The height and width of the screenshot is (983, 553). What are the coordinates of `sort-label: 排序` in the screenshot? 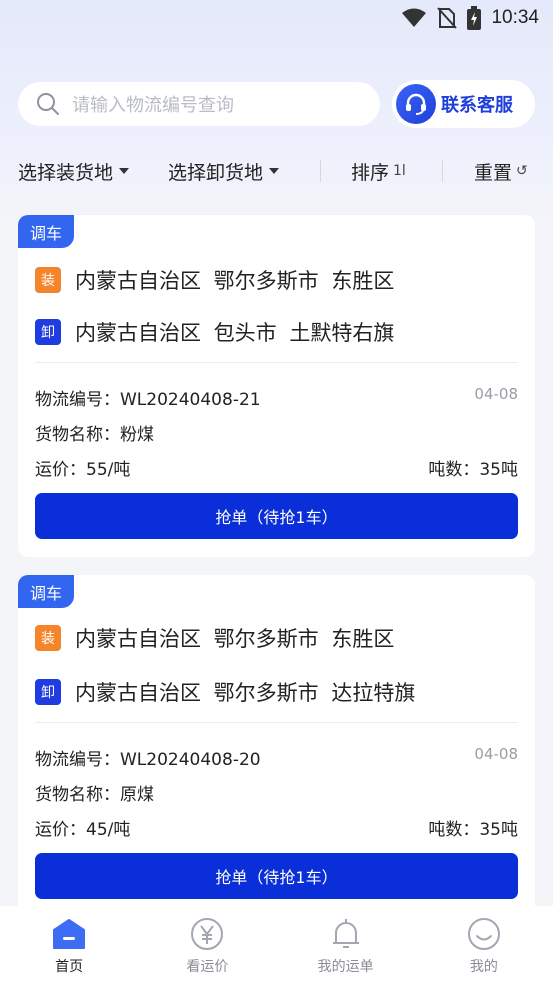 It's located at (370, 172).